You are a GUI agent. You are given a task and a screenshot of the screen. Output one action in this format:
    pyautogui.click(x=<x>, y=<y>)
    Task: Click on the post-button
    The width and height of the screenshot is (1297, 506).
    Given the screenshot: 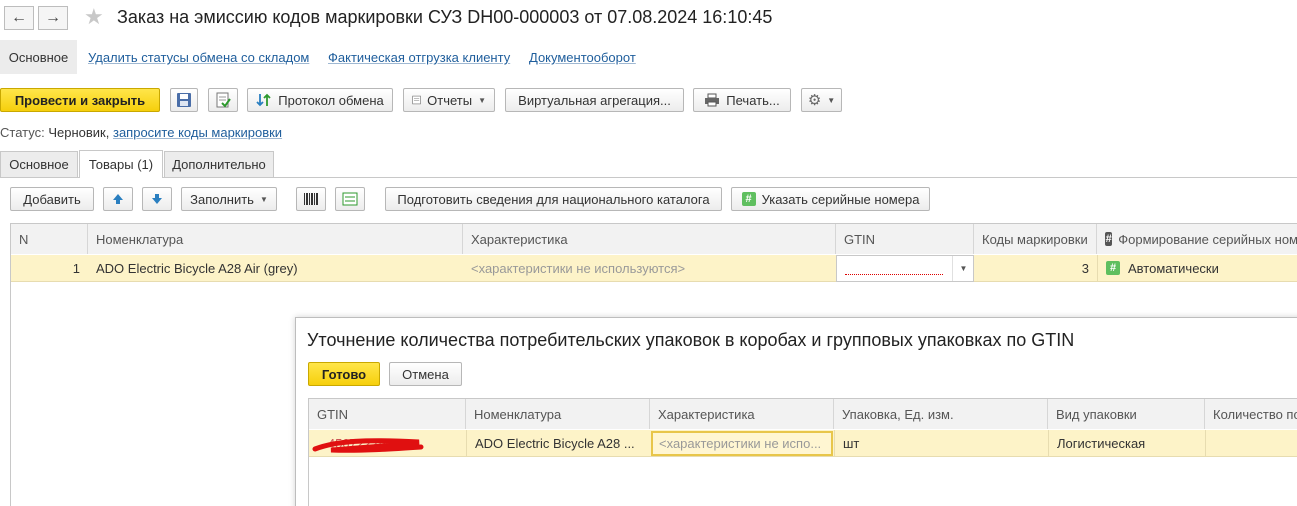 What is the action you would take?
    pyautogui.click(x=223, y=100)
    